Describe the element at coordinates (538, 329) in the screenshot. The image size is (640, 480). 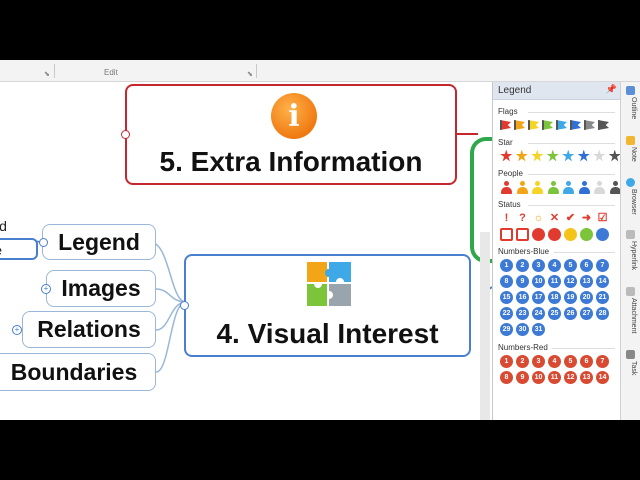
I see `number-icon: 31` at that location.